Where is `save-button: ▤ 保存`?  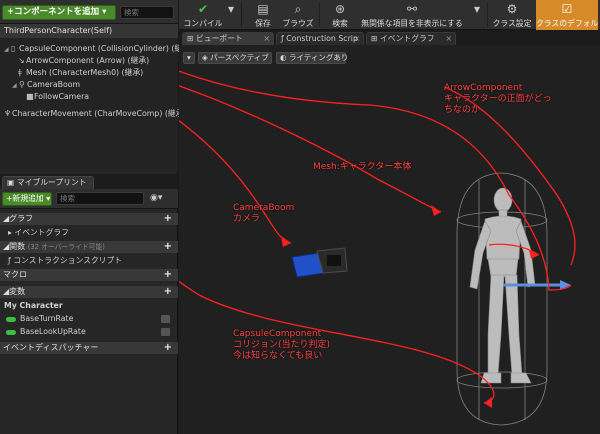 save-button: ▤ 保存 is located at coordinates (263, 15).